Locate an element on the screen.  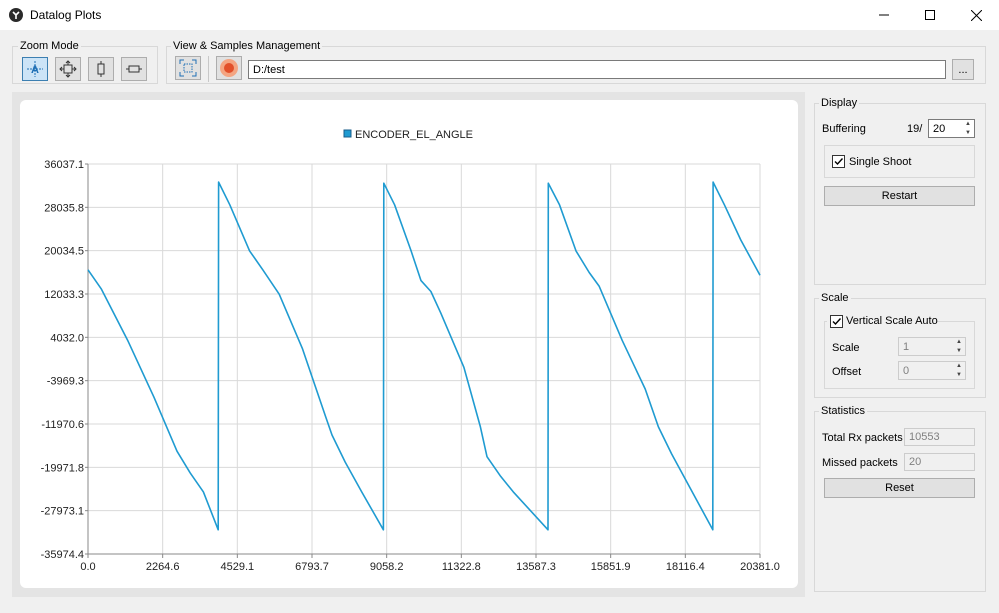
total-rx-label: Total Rx packets is located at coordinates (862, 438).